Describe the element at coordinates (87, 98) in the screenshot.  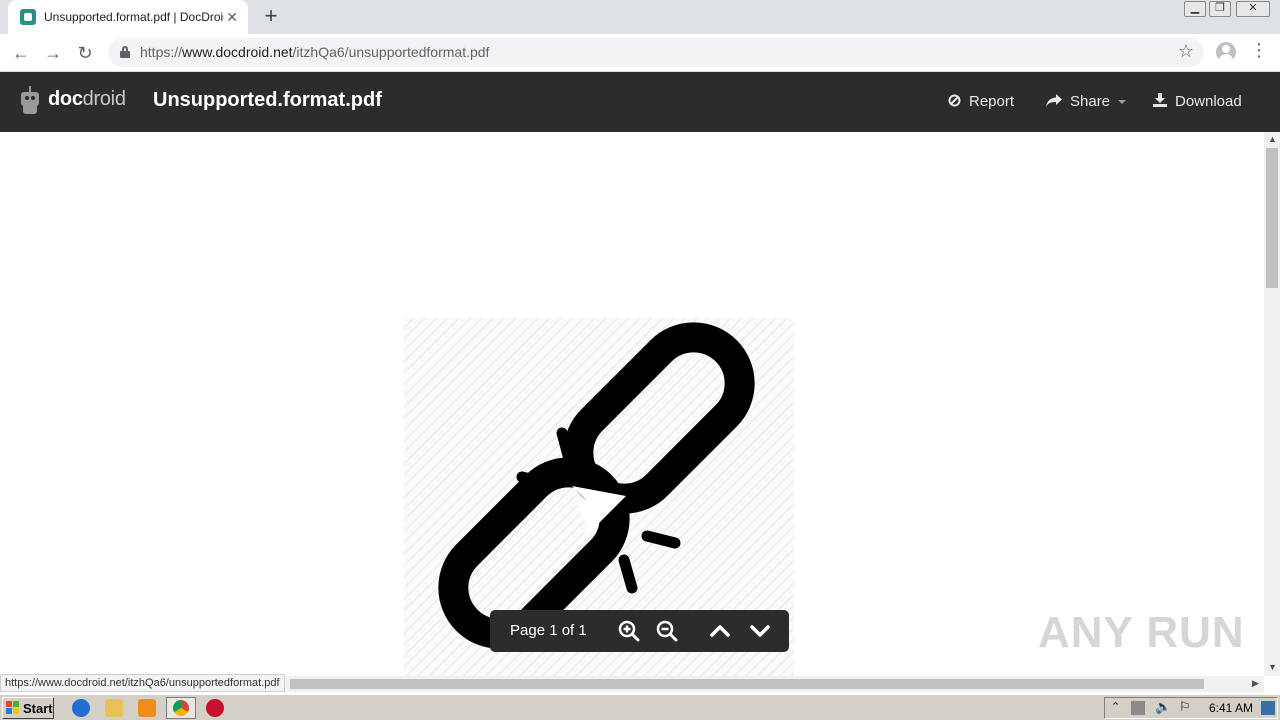
I see `logo-text: docdroid` at that location.